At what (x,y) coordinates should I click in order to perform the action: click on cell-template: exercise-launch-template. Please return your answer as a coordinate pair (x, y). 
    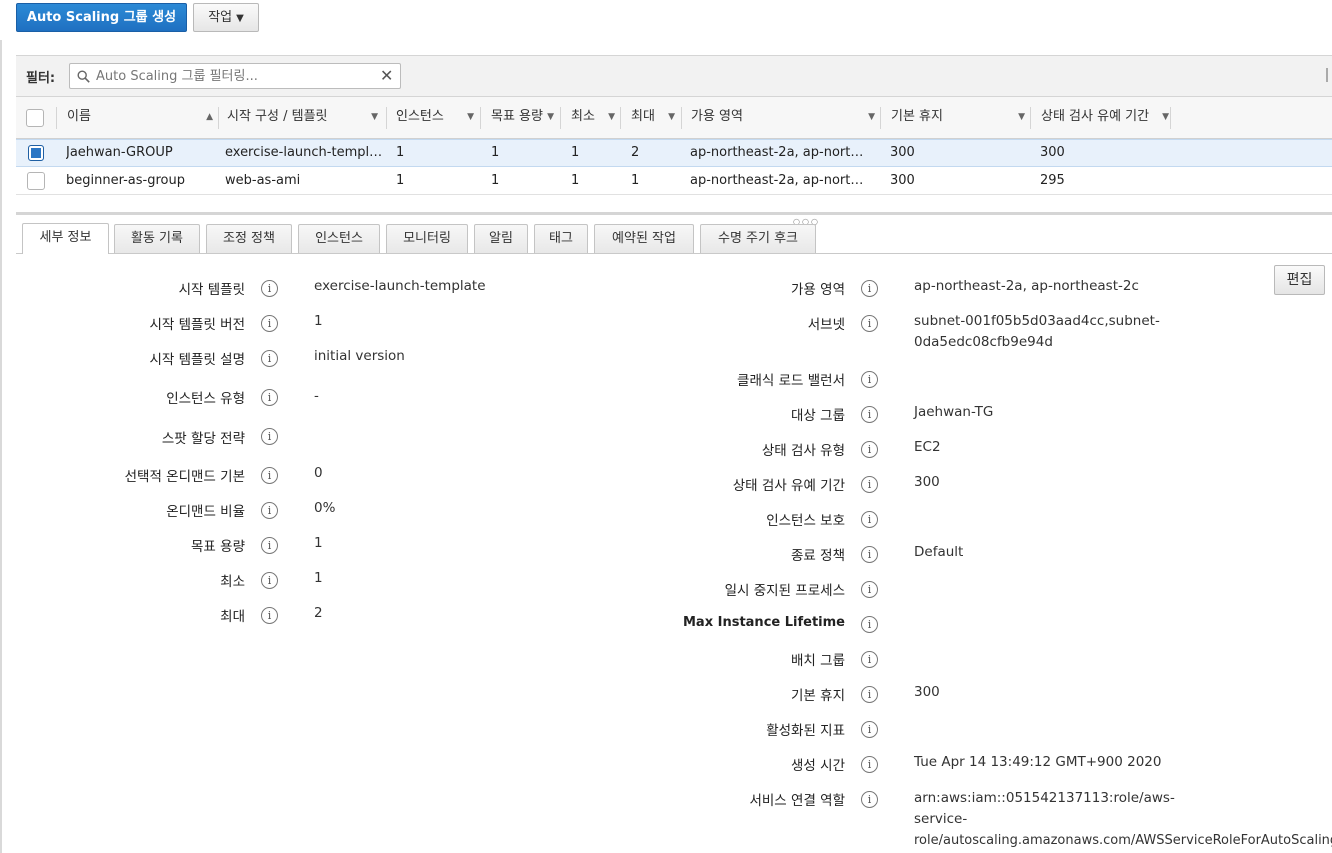
    Looking at the image, I should click on (305, 152).